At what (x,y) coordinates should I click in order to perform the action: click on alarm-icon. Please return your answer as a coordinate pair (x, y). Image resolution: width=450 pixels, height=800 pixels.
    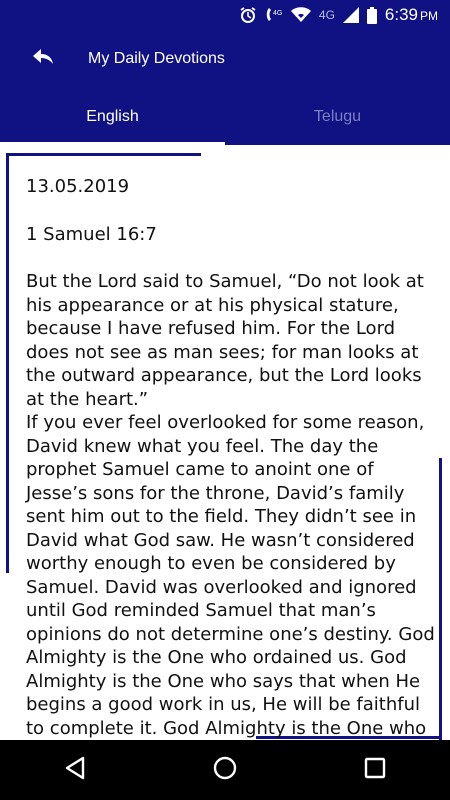
    Looking at the image, I should click on (248, 15).